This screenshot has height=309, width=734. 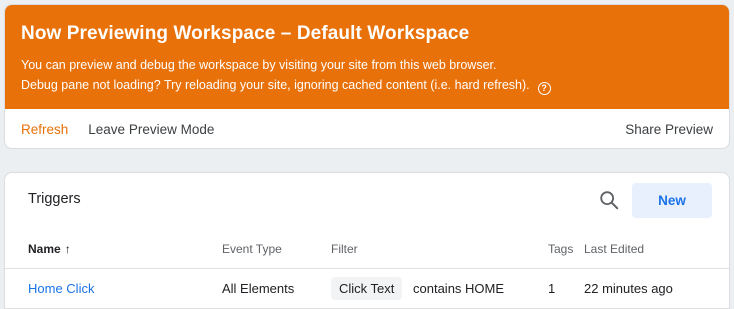 I want to click on column-header-filter: Filter, so click(x=344, y=249).